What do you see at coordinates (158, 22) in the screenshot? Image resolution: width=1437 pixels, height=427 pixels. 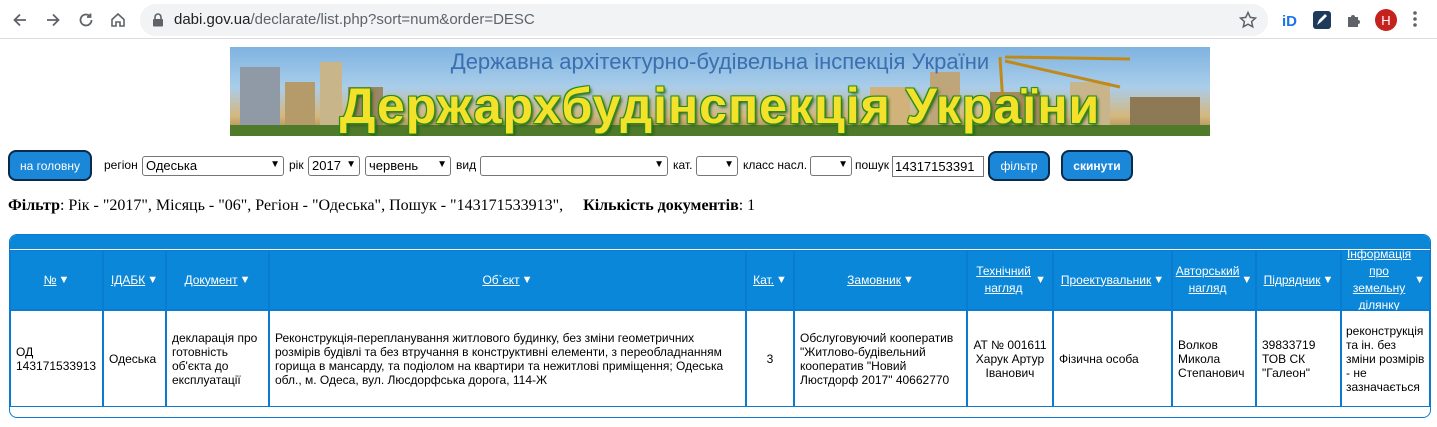 I see `lock-icon` at bounding box center [158, 22].